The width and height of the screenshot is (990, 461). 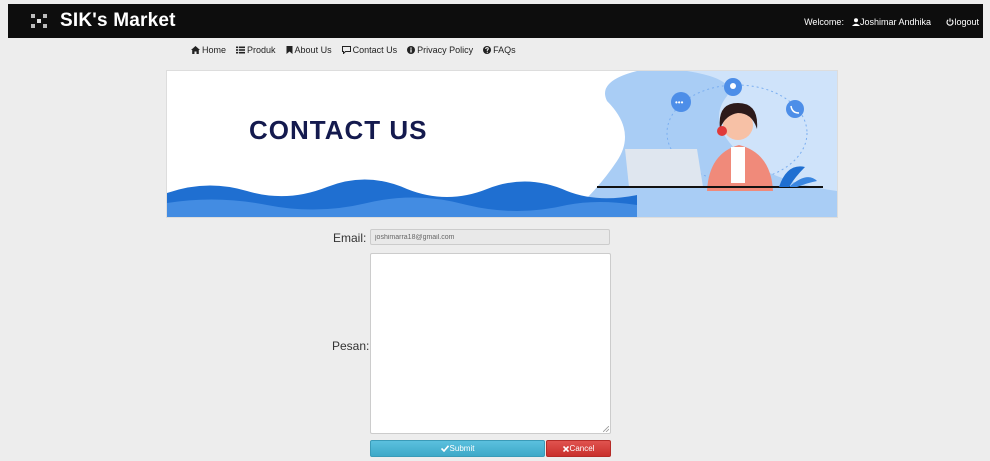 I want to click on logout-link: logout, so click(x=962, y=22).